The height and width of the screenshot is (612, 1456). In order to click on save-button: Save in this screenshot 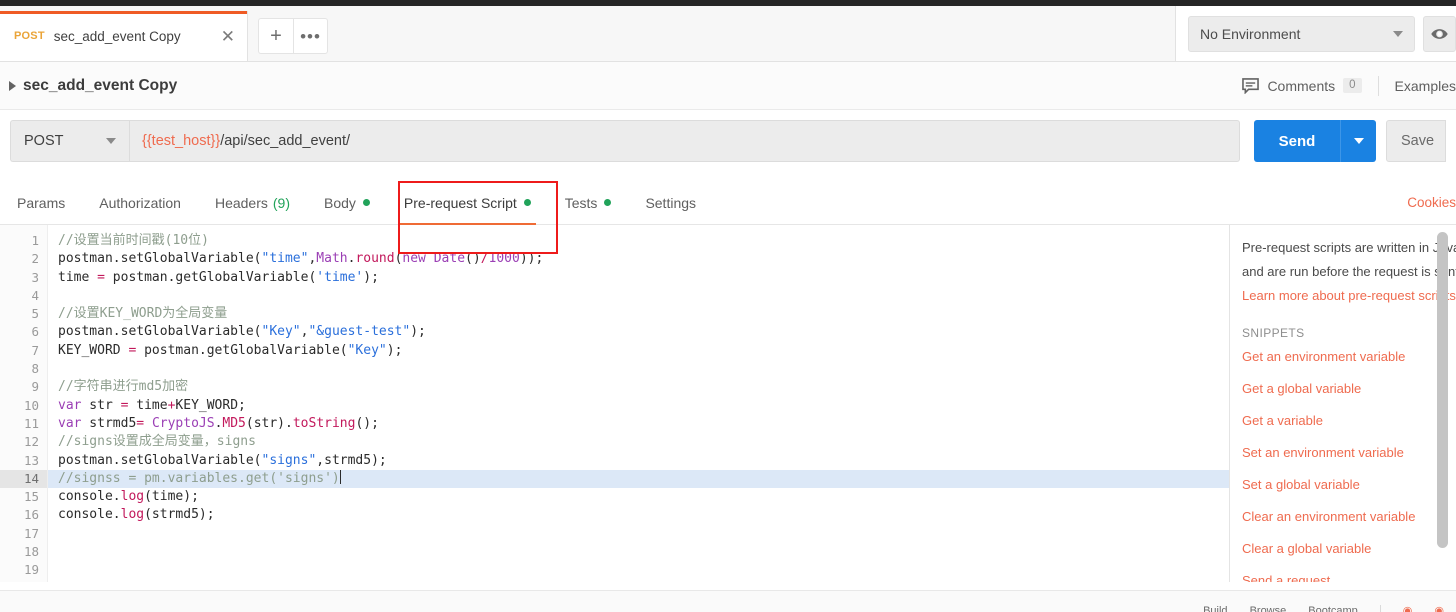, I will do `click(1416, 141)`.